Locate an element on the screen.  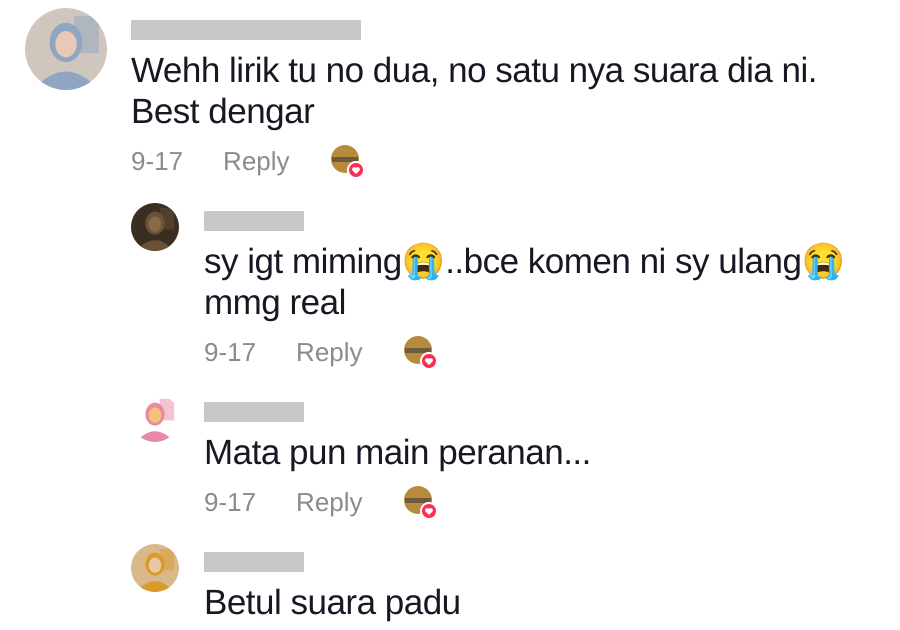
comment-text: Wehh lirik tu no dua, no satu nya suara dia ni. Best dengar is located at coordinates (474, 91).